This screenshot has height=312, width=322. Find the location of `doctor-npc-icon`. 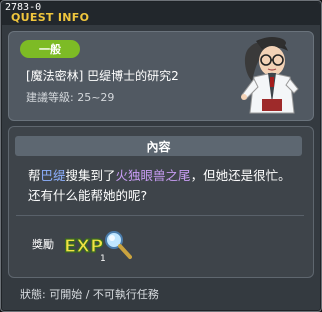

doctor-npc-icon is located at coordinates (270, 75).